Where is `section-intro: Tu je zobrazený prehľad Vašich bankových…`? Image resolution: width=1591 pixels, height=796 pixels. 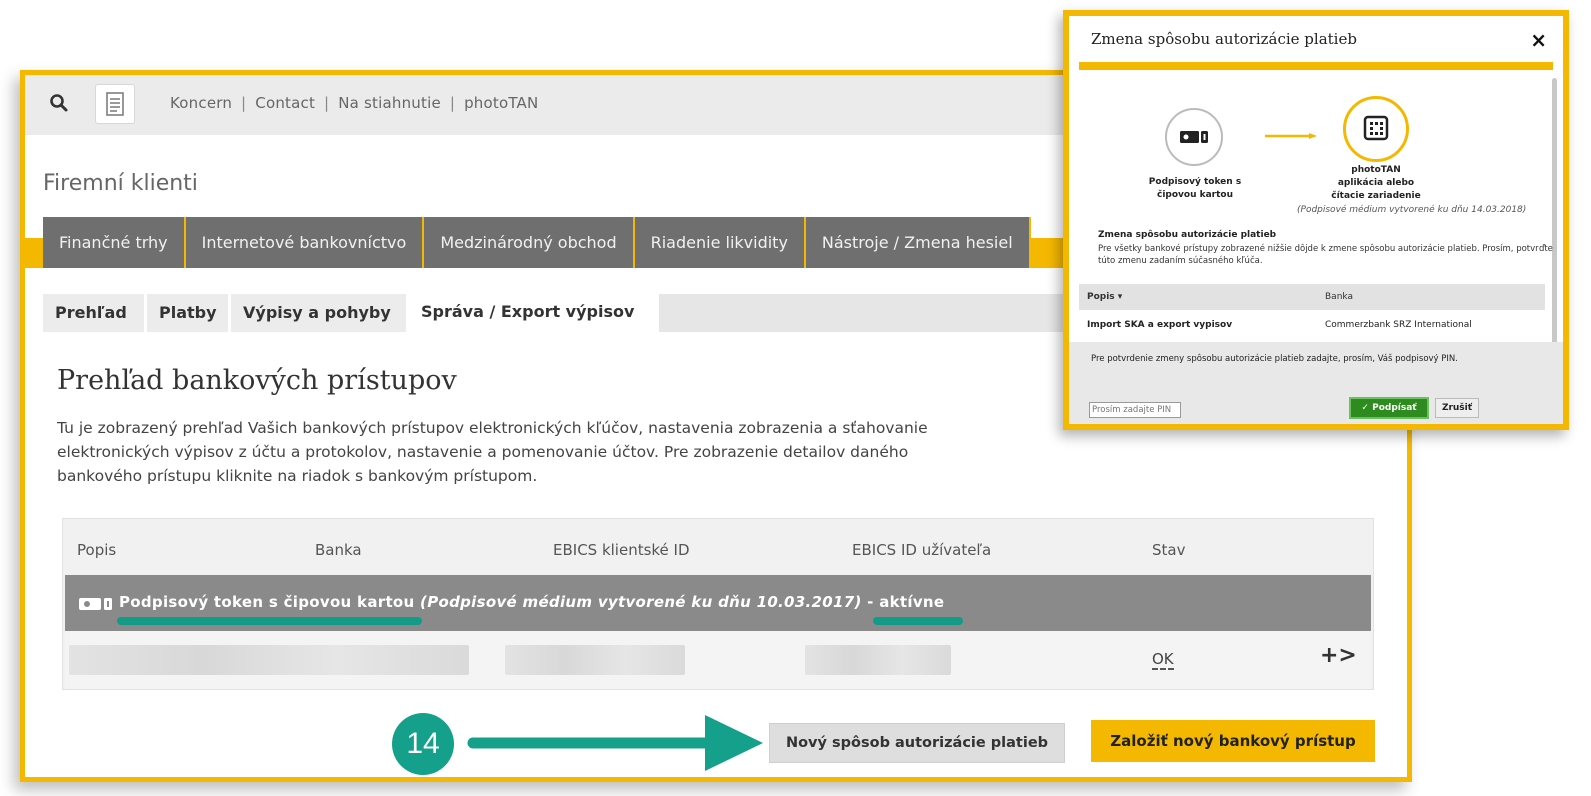
section-intro: Tu je zobrazený prehľad Vašich bankových… is located at coordinates (492, 452).